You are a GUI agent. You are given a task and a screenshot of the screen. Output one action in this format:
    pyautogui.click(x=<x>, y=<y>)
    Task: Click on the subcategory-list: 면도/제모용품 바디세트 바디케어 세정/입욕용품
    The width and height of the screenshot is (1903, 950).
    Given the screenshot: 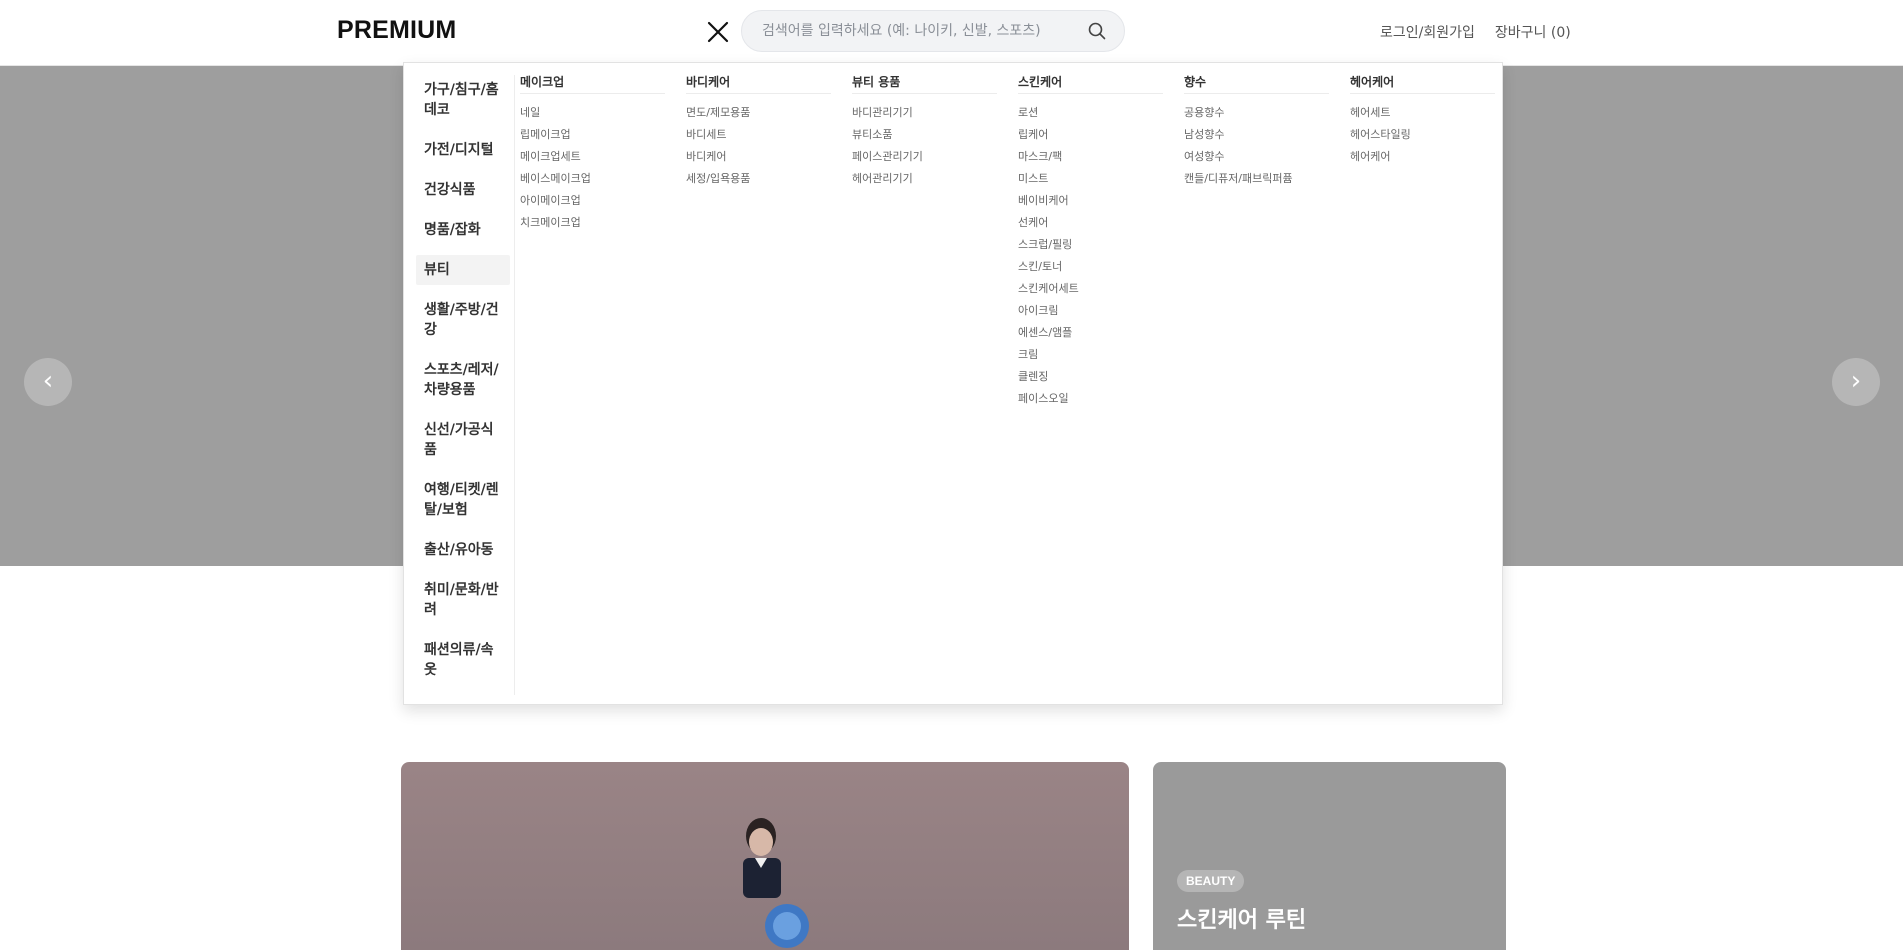 What is the action you would take?
    pyautogui.click(x=758, y=146)
    